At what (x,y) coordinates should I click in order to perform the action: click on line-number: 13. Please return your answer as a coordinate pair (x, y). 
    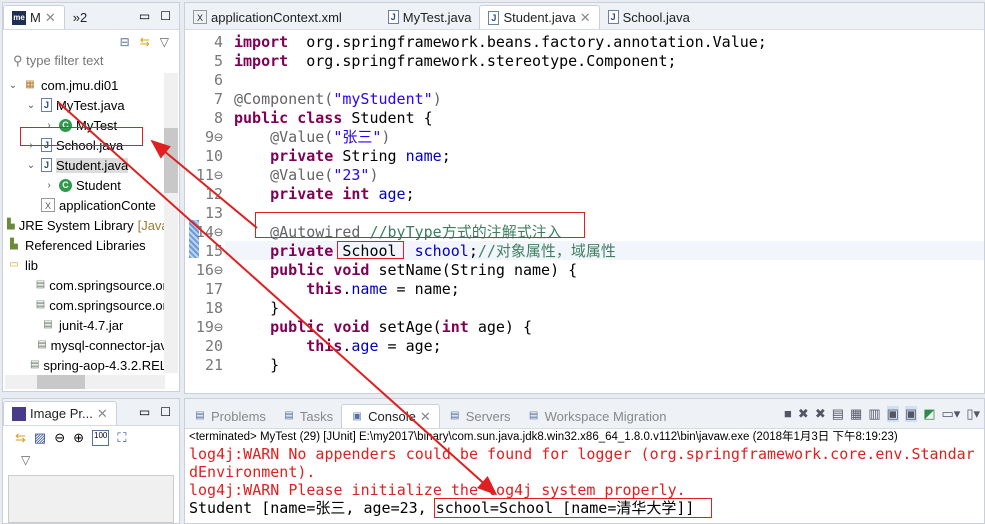
    Looking at the image, I should click on (213, 213).